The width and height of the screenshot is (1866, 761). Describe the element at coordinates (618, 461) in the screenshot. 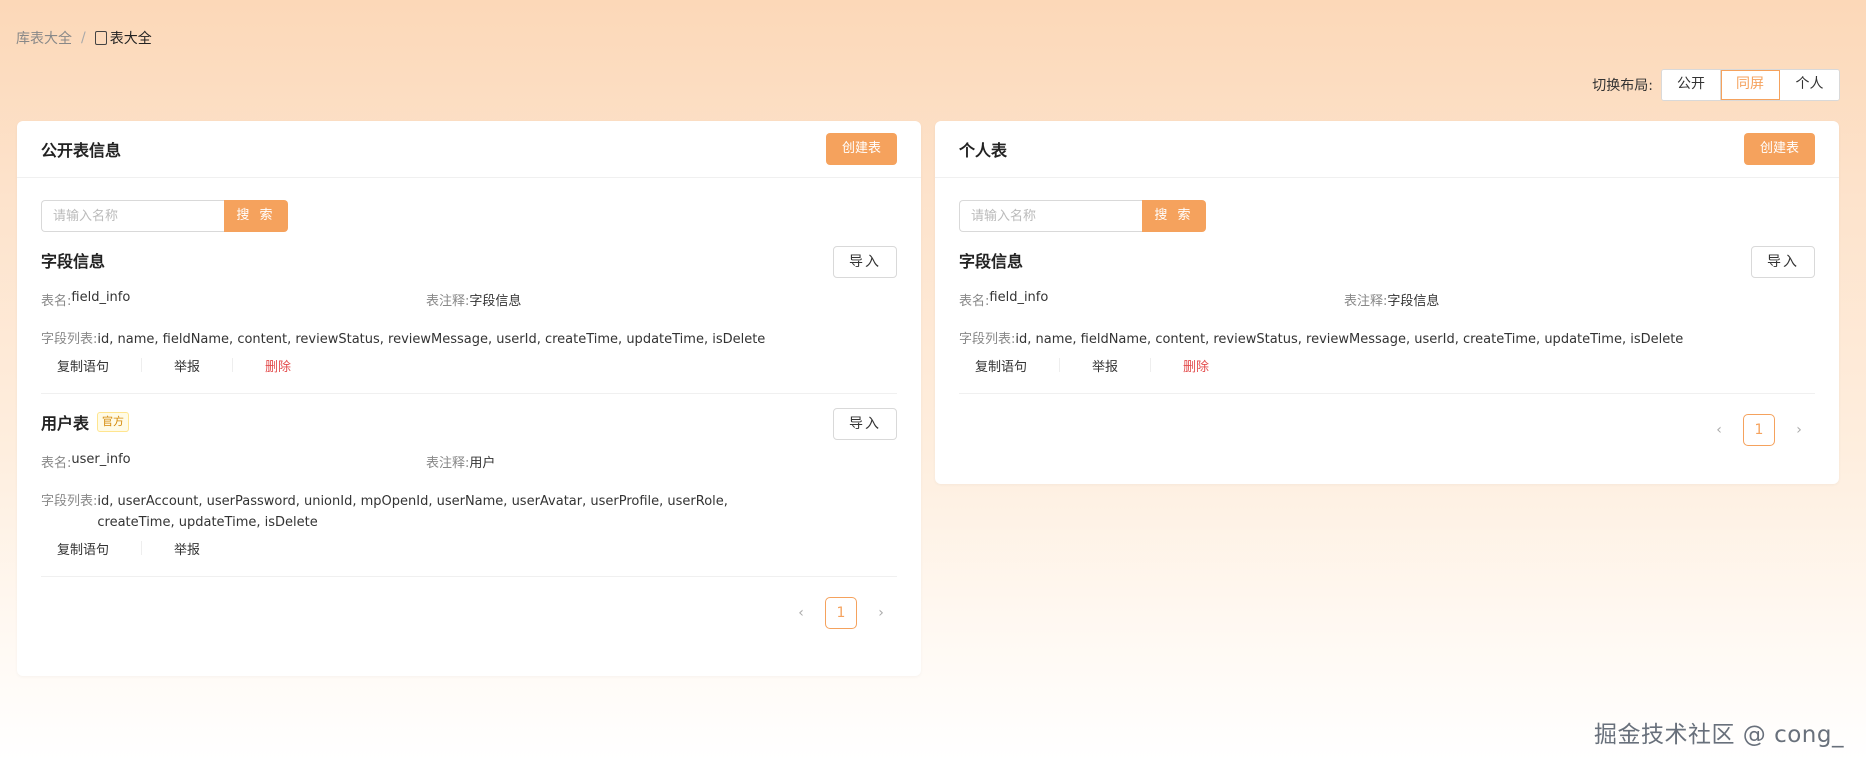

I see `table-comment-cell: 表注释: 用户` at that location.